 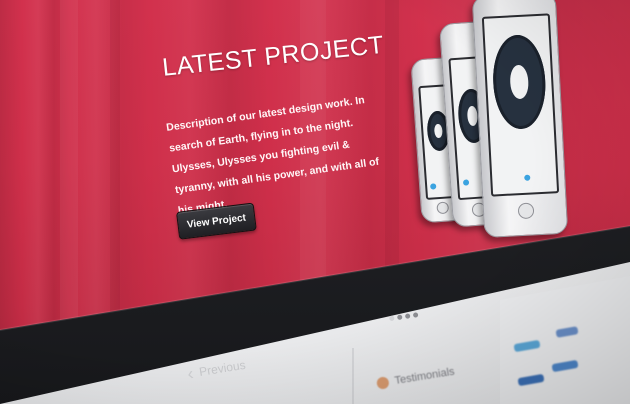 What do you see at coordinates (383, 383) in the screenshot?
I see `person-icon` at bounding box center [383, 383].